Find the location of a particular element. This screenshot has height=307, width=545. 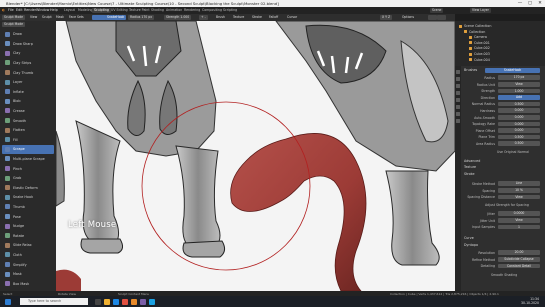

tab-layout: Layout is located at coordinates (69, 10).